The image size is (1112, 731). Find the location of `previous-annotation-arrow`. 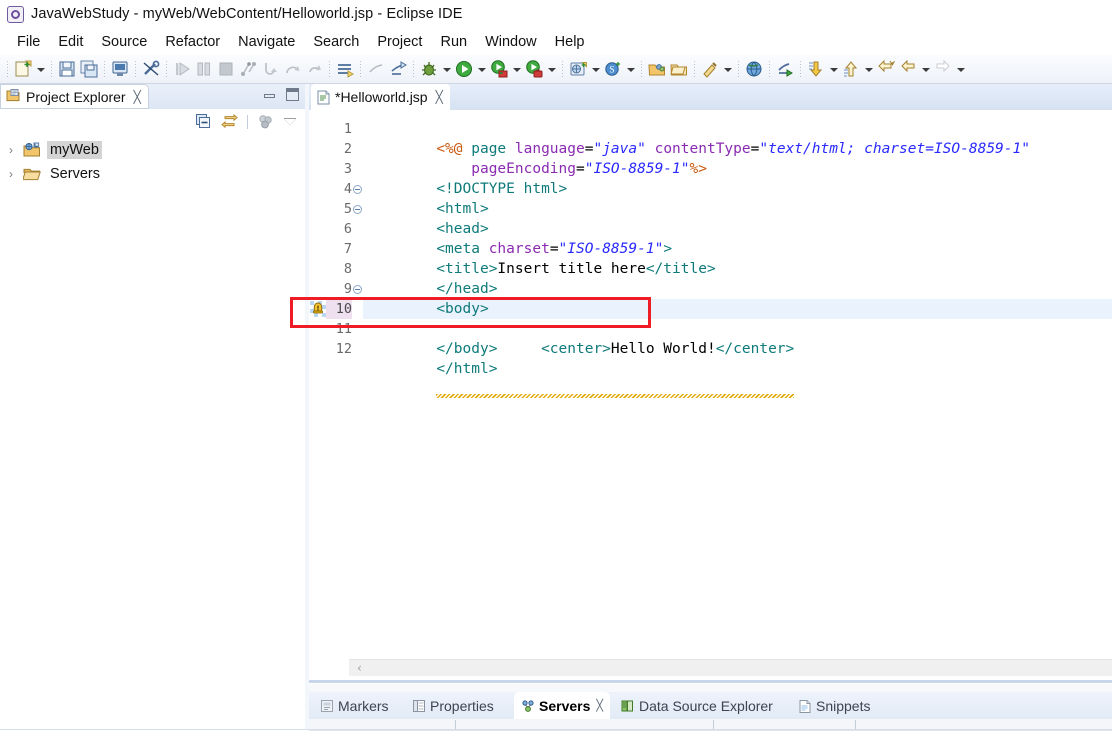

previous-annotation-arrow is located at coordinates (868, 69).